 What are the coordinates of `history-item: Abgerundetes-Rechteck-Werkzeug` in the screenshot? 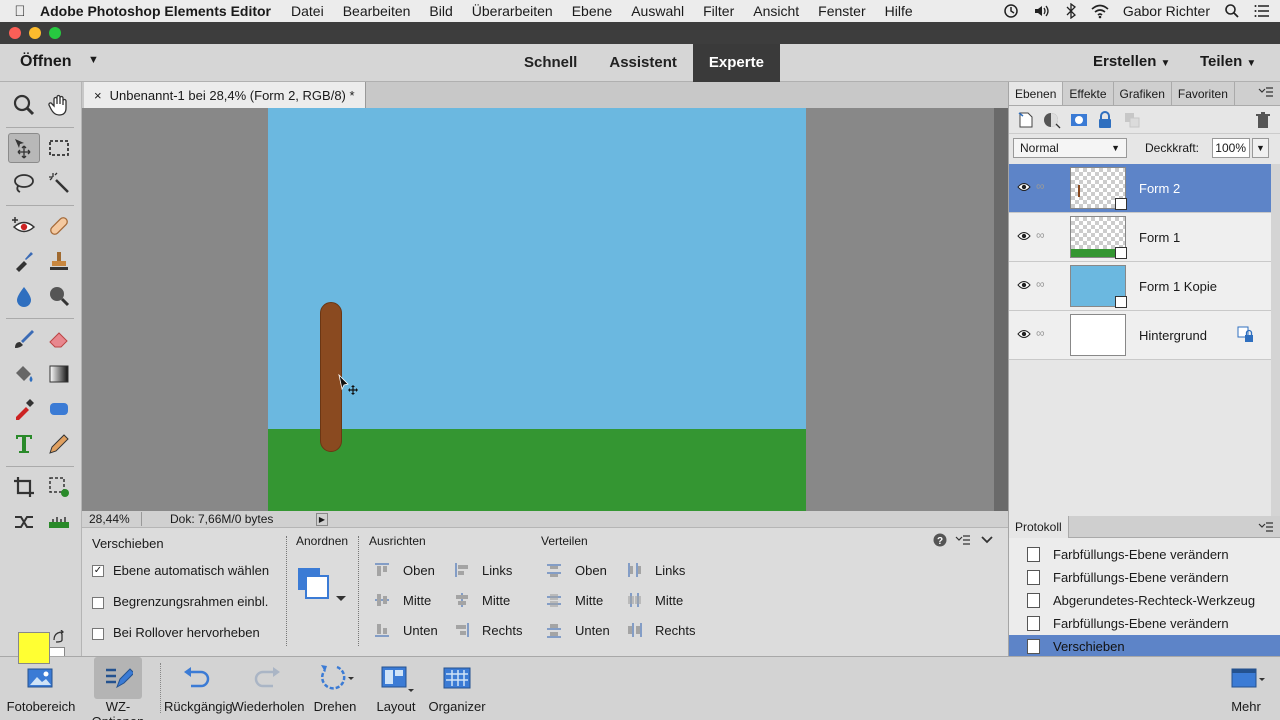 It's located at (1144, 600).